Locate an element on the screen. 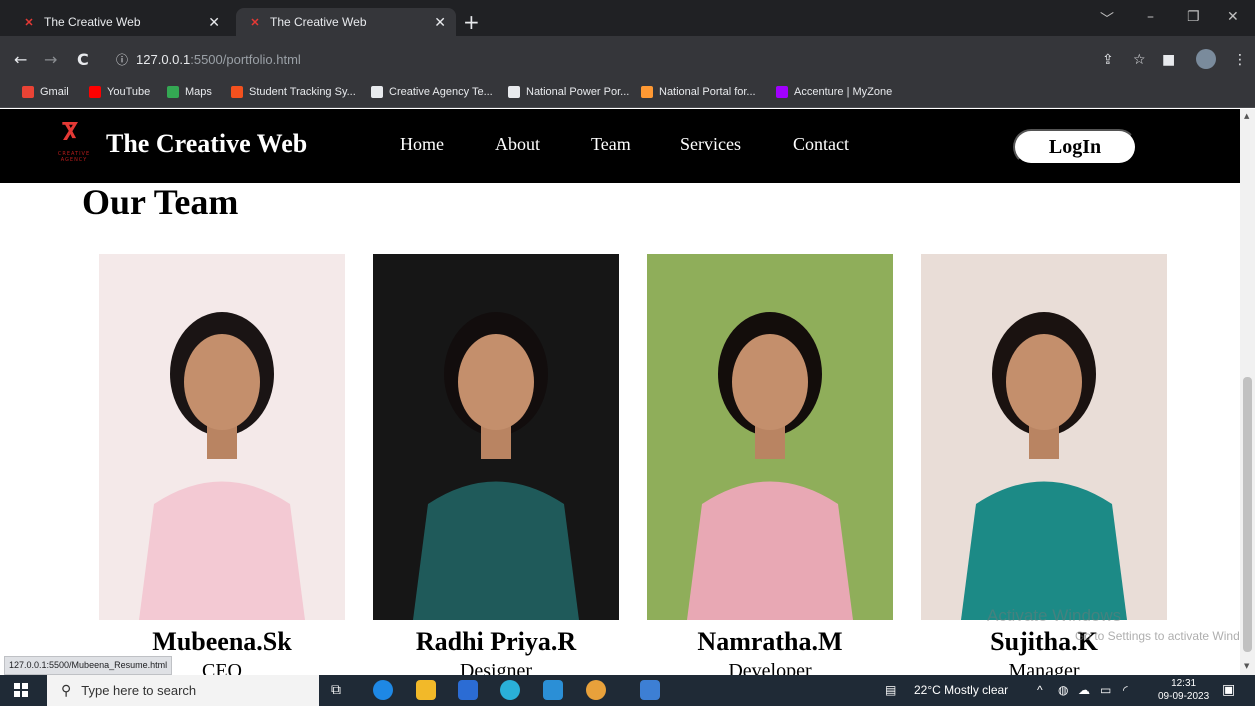 This screenshot has width=1255, height=706. bookmark-label: Gmail is located at coordinates (54, 92).